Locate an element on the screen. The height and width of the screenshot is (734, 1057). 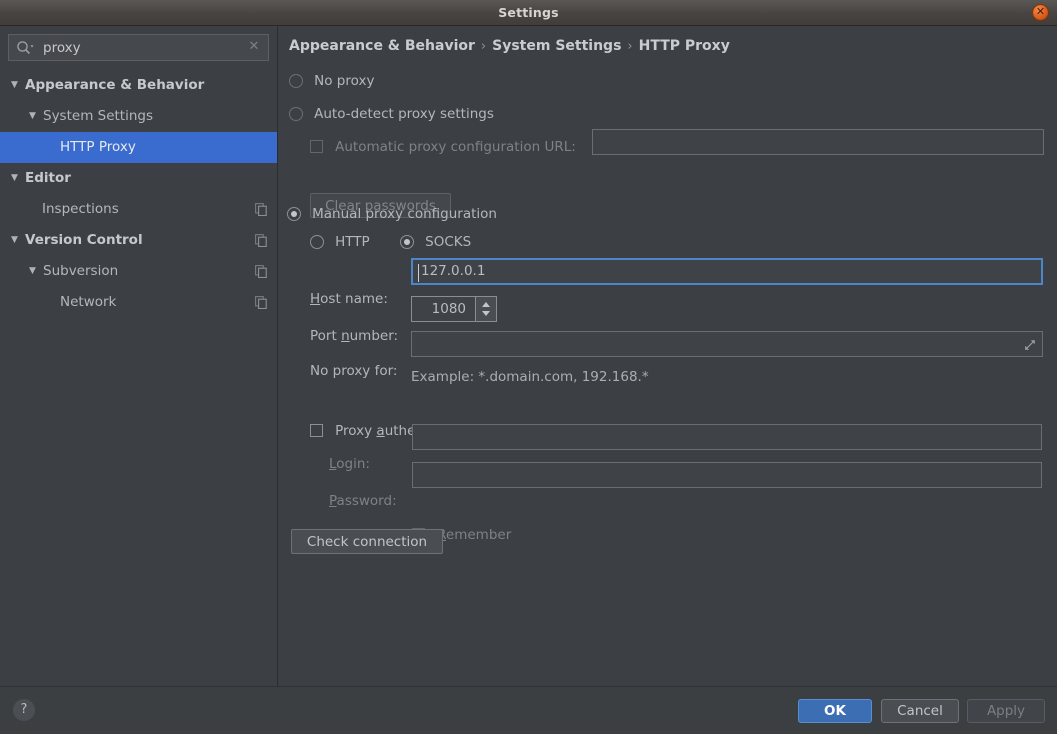
sidebar-item-label: Appearance & Behavior is located at coordinates (115, 85).